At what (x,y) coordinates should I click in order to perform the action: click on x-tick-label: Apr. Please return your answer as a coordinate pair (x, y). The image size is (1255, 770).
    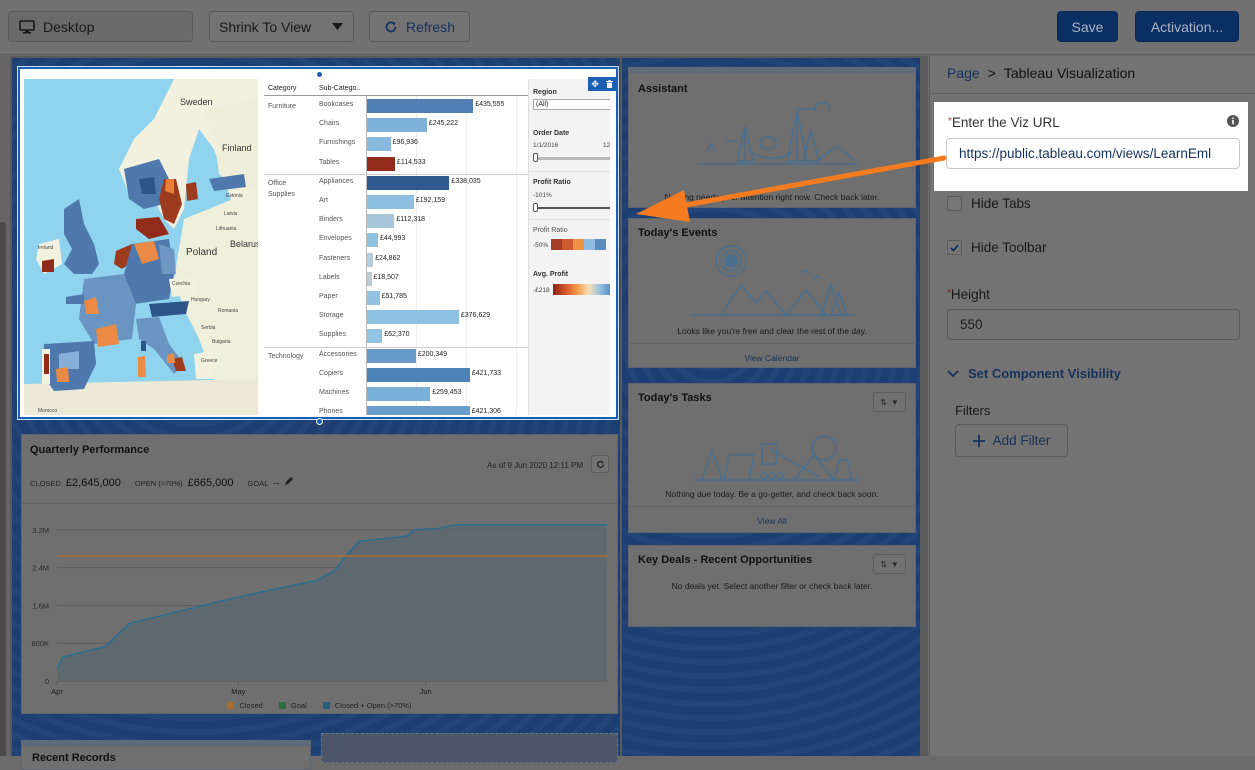
    Looking at the image, I should click on (57, 691).